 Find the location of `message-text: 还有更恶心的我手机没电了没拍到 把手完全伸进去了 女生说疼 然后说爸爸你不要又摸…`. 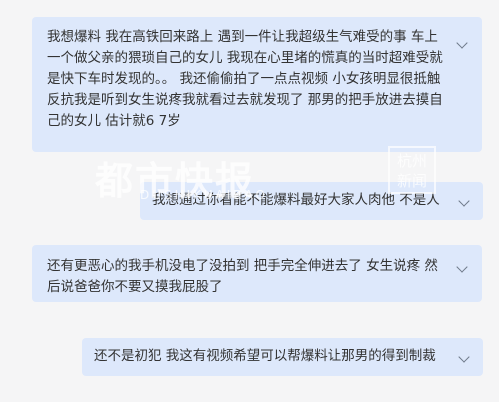

message-text: 还有更恶心的我手机没电了没拍到 把手完全伸进去了 女生说疼 然后说爸爸你不要又摸… is located at coordinates (242, 276).